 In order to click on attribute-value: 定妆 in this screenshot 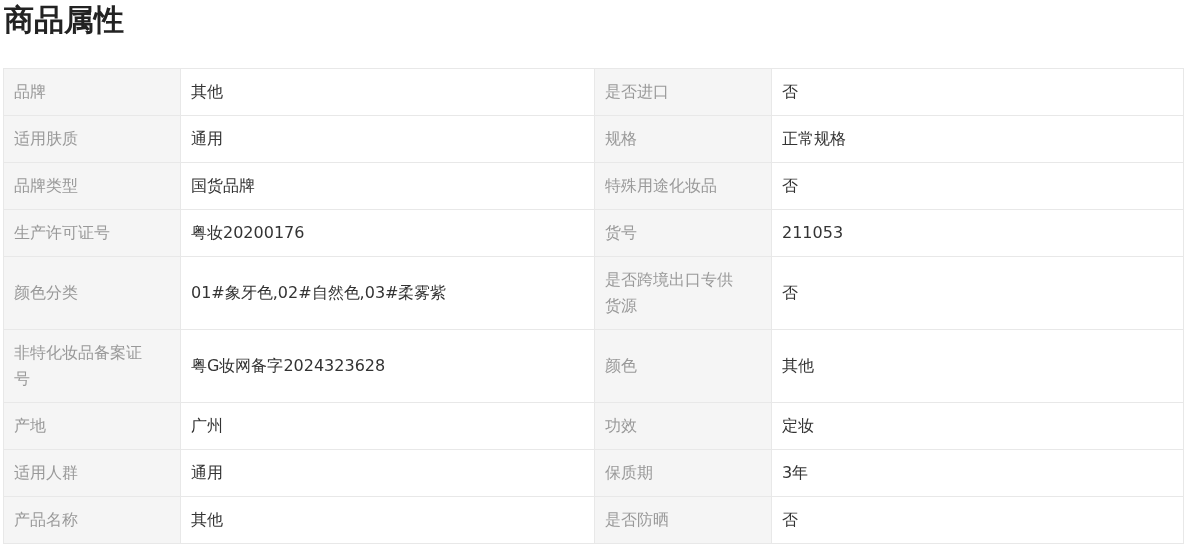, I will do `click(978, 426)`.